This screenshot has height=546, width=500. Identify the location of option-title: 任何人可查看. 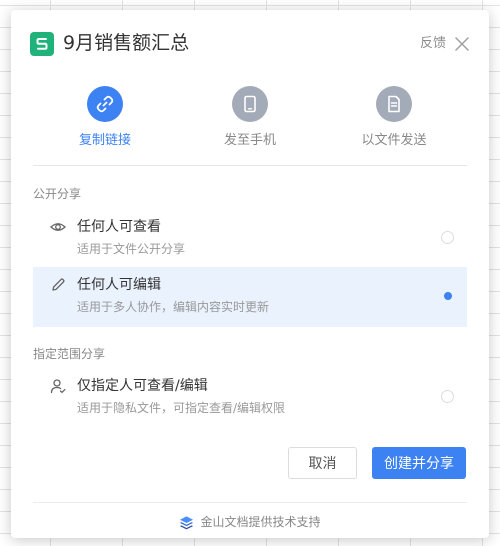
(119, 227).